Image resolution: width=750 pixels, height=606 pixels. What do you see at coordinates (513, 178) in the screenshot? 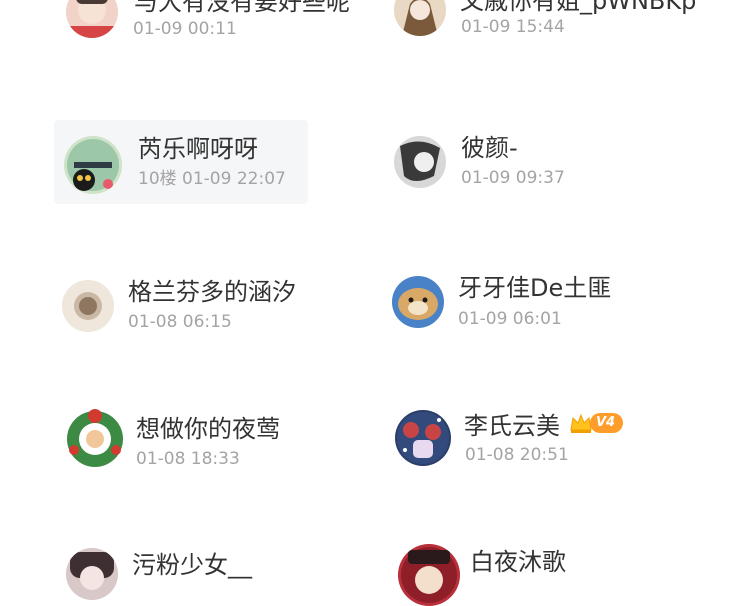
I see `post-time: 01-09 09:37` at bounding box center [513, 178].